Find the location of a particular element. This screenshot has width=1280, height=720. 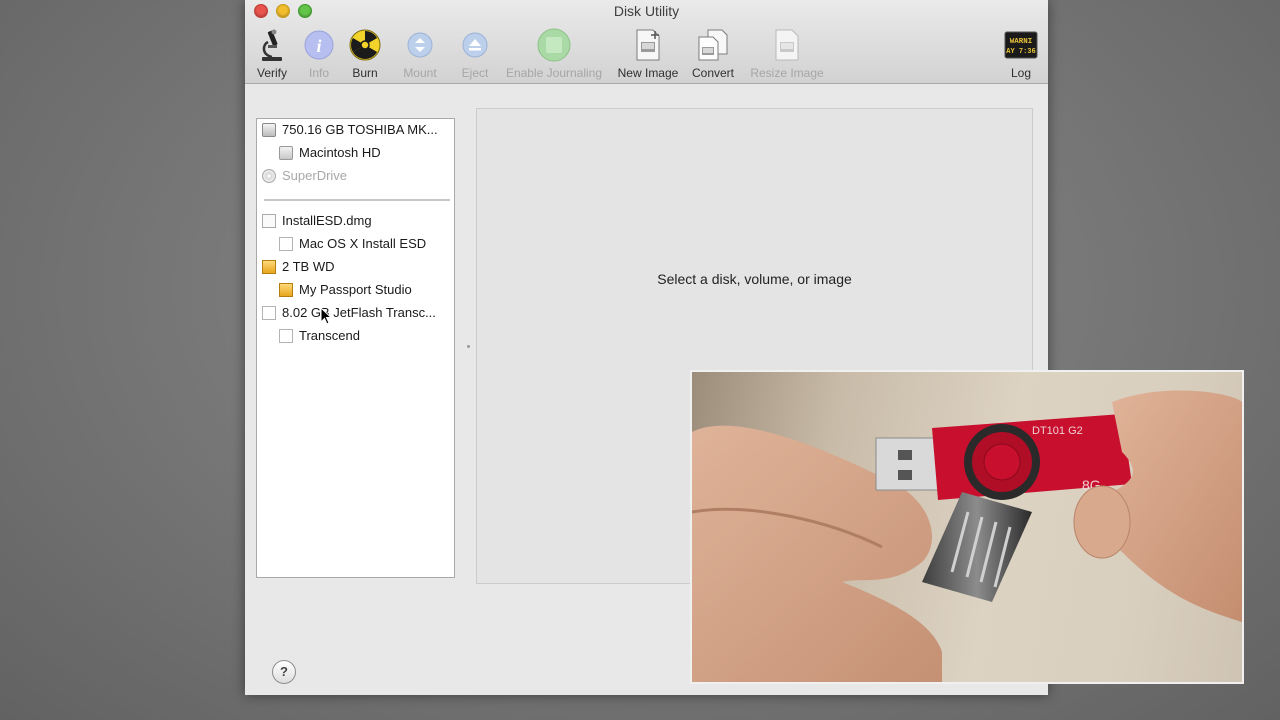

usb-model-label: DT101 G2 is located at coordinates (1057, 431).